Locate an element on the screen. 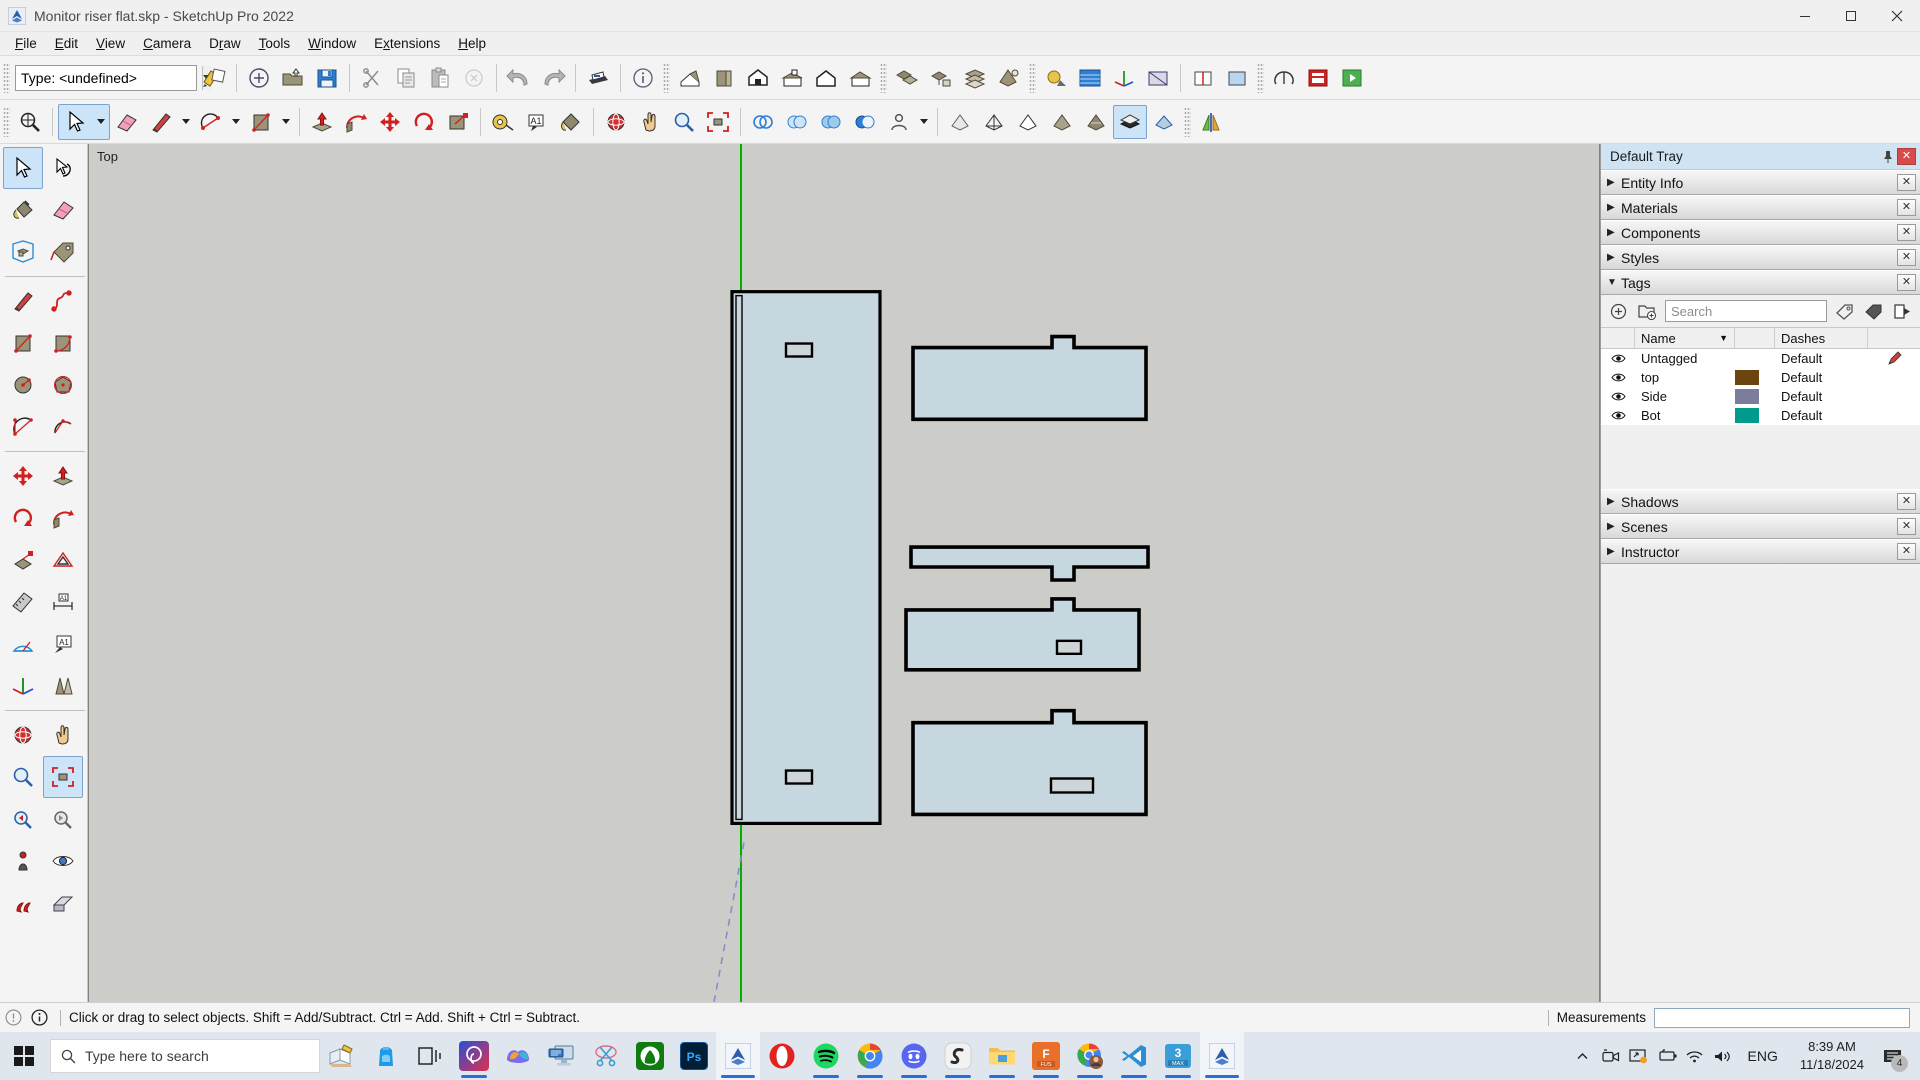 The width and height of the screenshot is (1920, 1080). paste-icon is located at coordinates (440, 78).